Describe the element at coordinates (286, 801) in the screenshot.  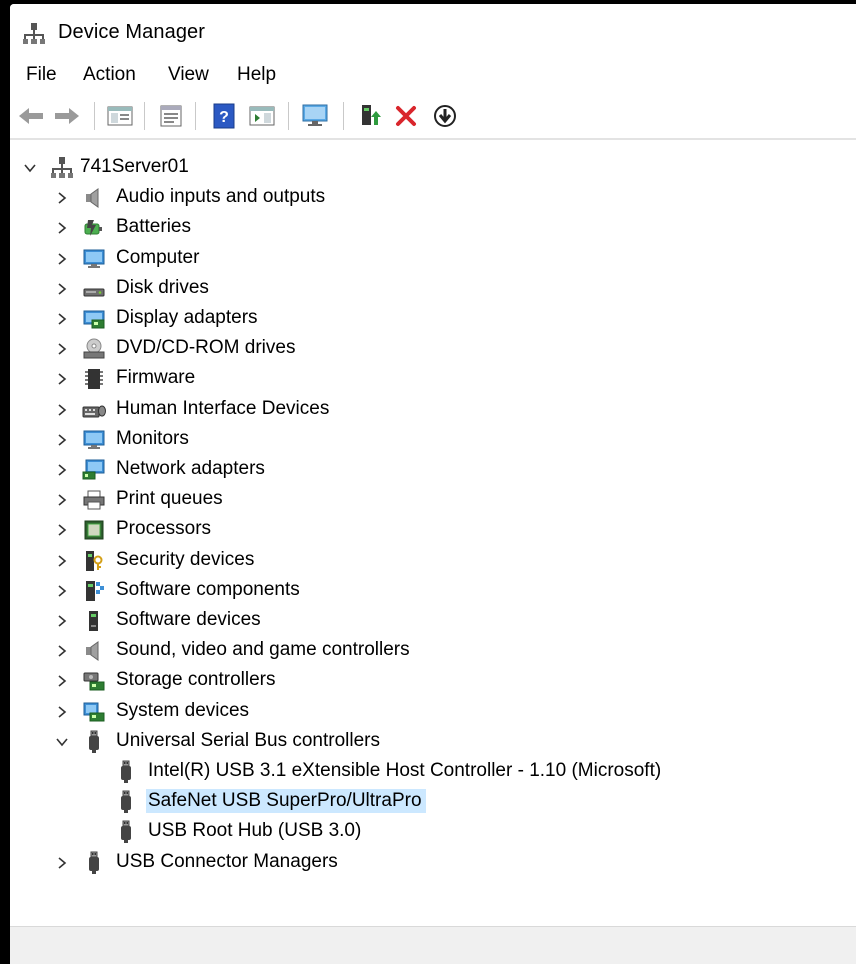
I see `tree-item-label: SafeNet USB SuperPro/UltraPro` at that location.